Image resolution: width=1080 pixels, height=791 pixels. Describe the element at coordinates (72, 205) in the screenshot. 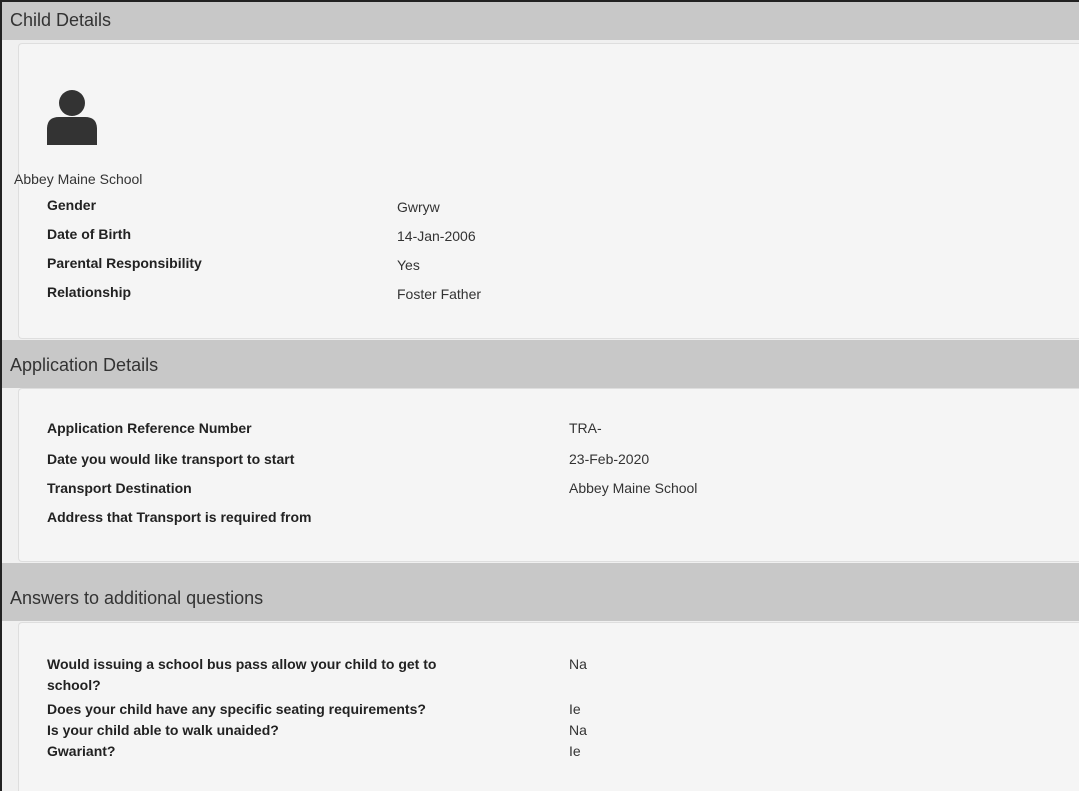

I see `gender-label: Gender` at that location.